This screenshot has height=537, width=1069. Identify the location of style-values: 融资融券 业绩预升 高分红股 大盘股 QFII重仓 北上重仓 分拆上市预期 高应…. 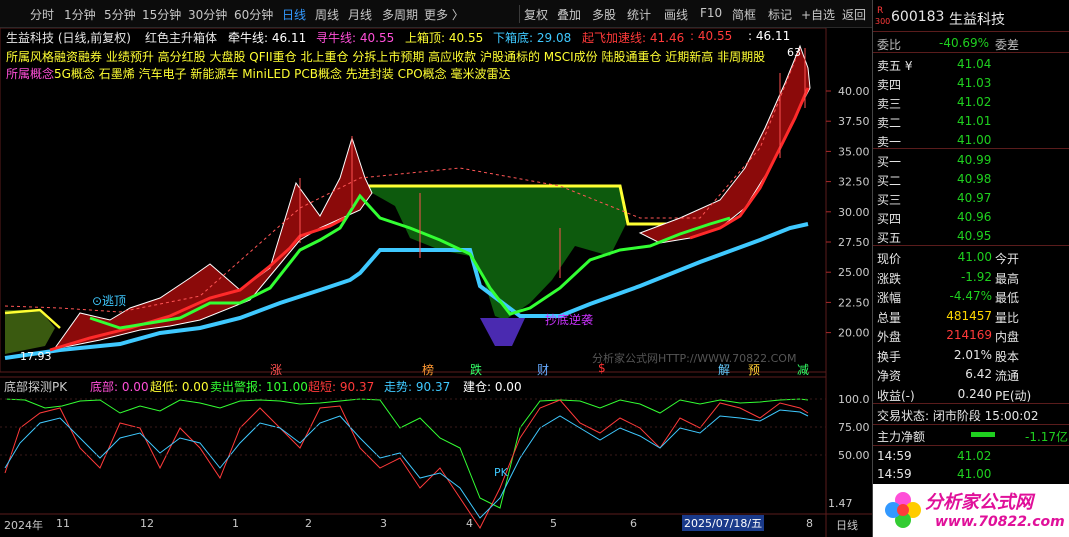
(410, 57).